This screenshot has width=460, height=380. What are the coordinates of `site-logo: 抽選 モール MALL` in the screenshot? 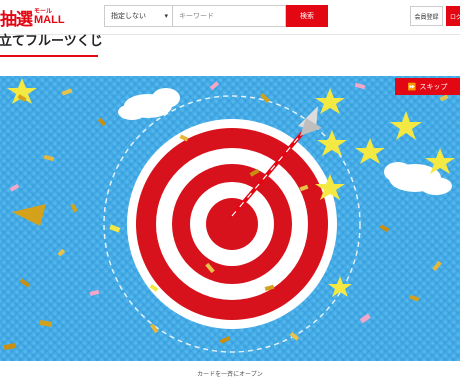 It's located at (32, 17).